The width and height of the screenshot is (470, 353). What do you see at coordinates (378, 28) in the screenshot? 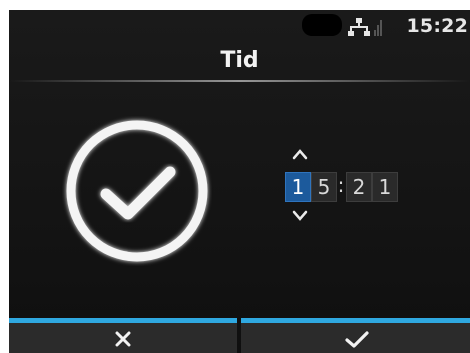
I see `signal-icon` at bounding box center [378, 28].